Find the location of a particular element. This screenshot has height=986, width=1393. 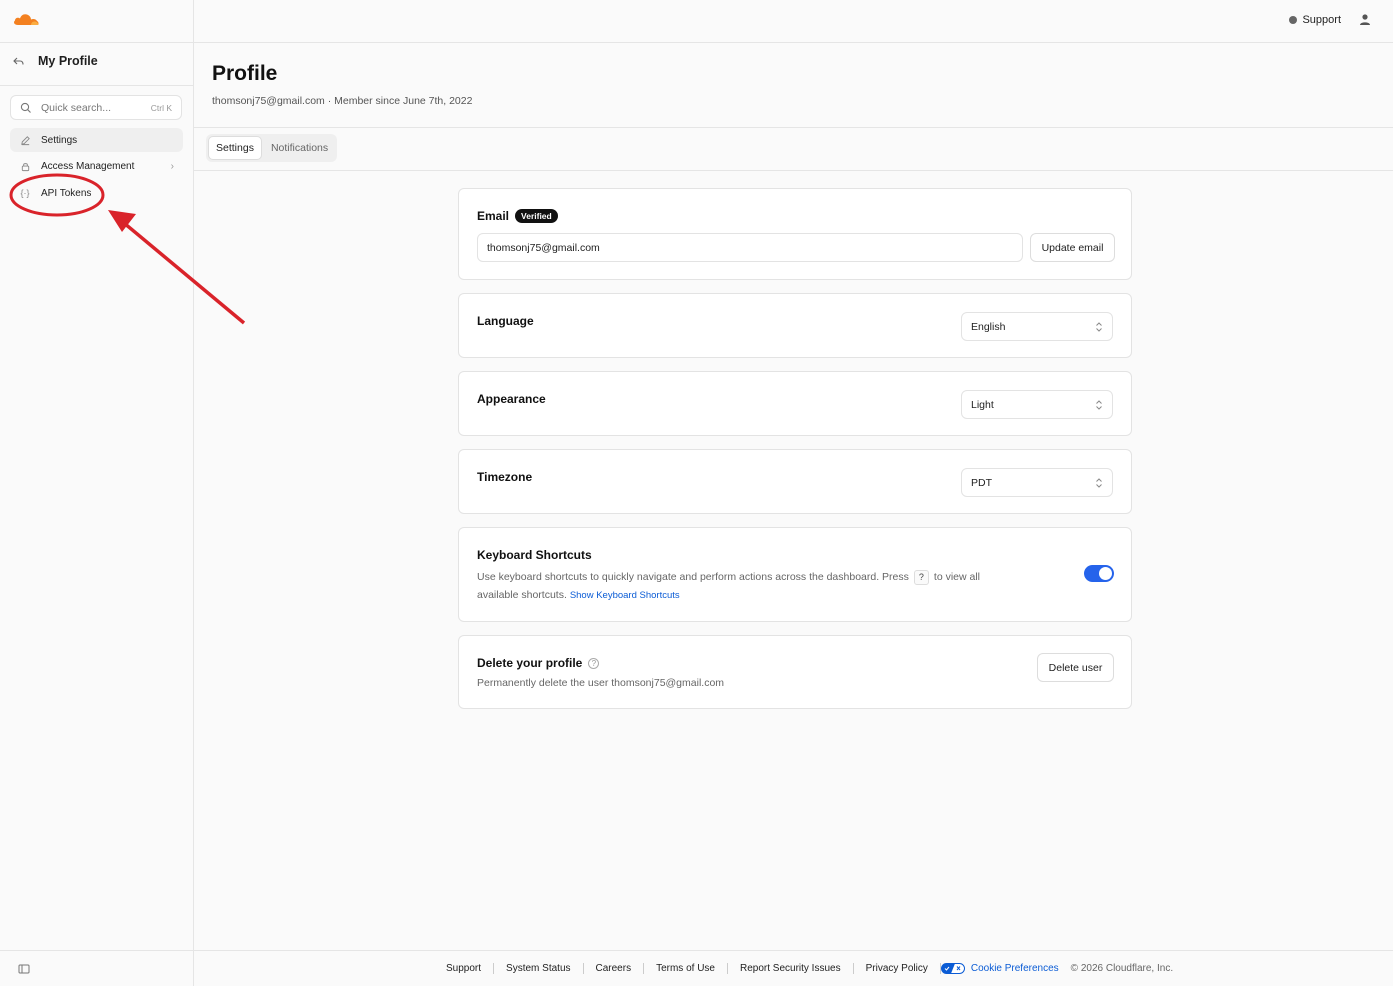

sidebar-toggle-icon is located at coordinates (24, 969).